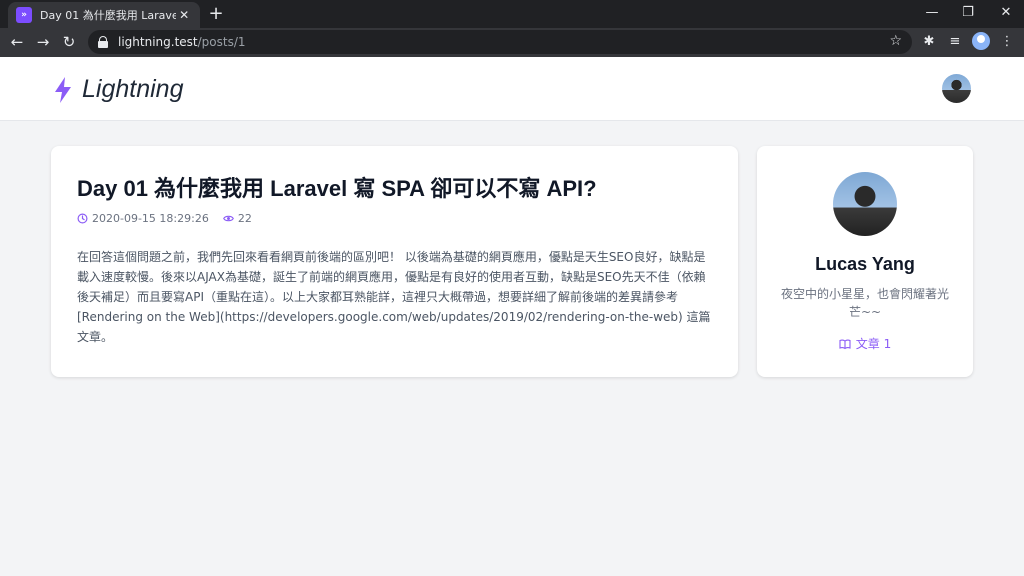 Image resolution: width=1024 pixels, height=576 pixels. Describe the element at coordinates (63, 89) in the screenshot. I see `lightning-icon` at that location.